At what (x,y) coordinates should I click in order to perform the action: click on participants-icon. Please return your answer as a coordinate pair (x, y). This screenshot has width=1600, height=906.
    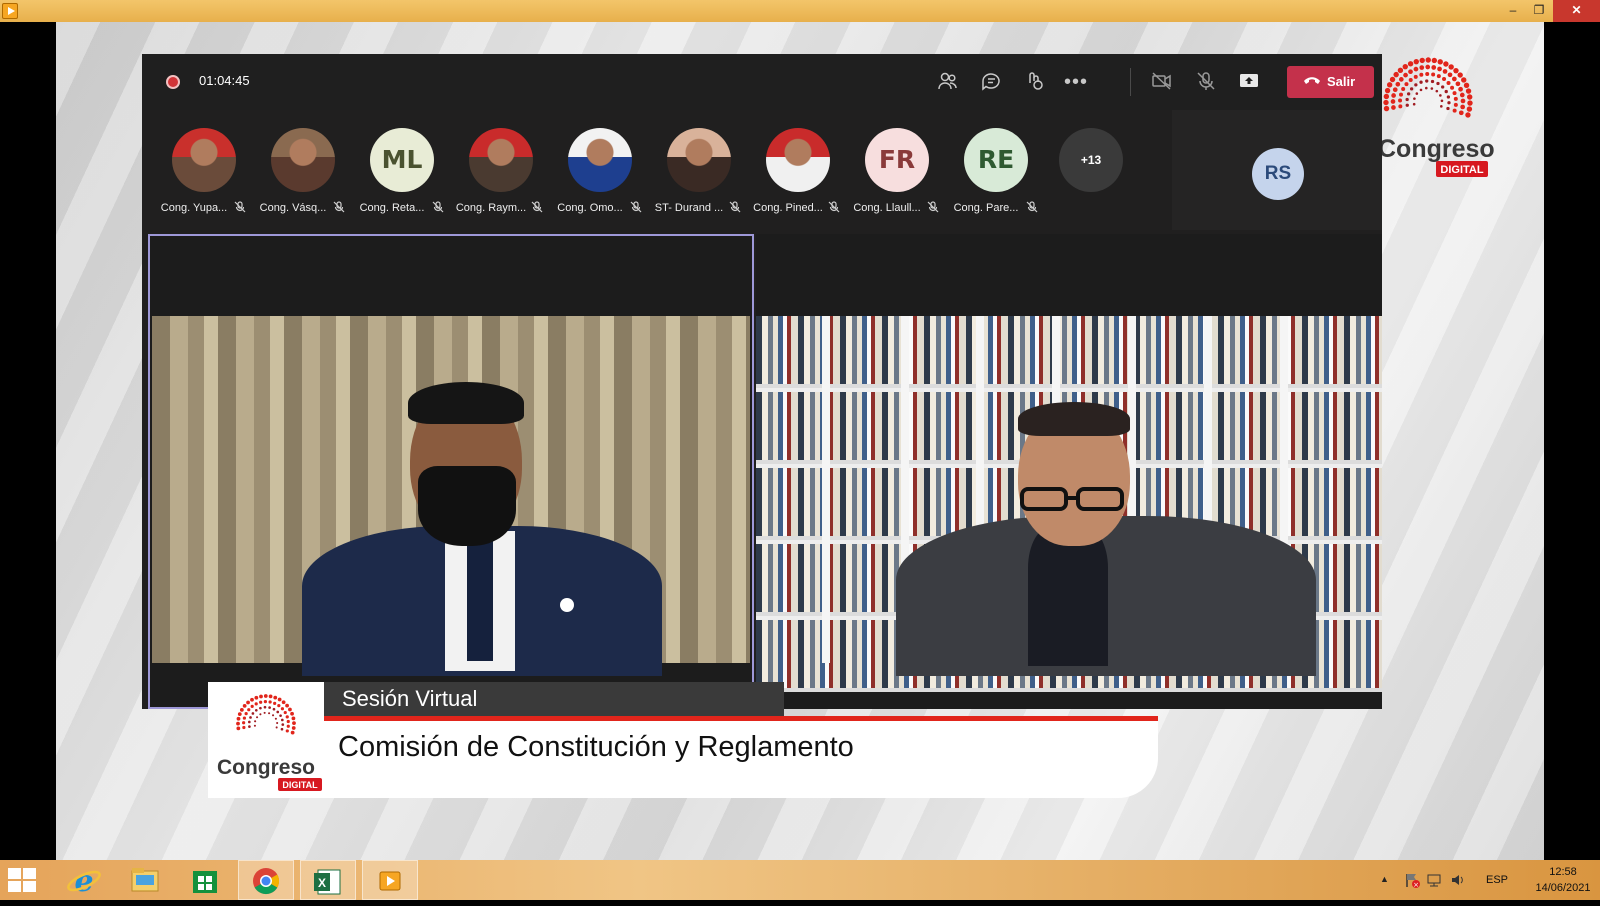
    Looking at the image, I should click on (948, 82).